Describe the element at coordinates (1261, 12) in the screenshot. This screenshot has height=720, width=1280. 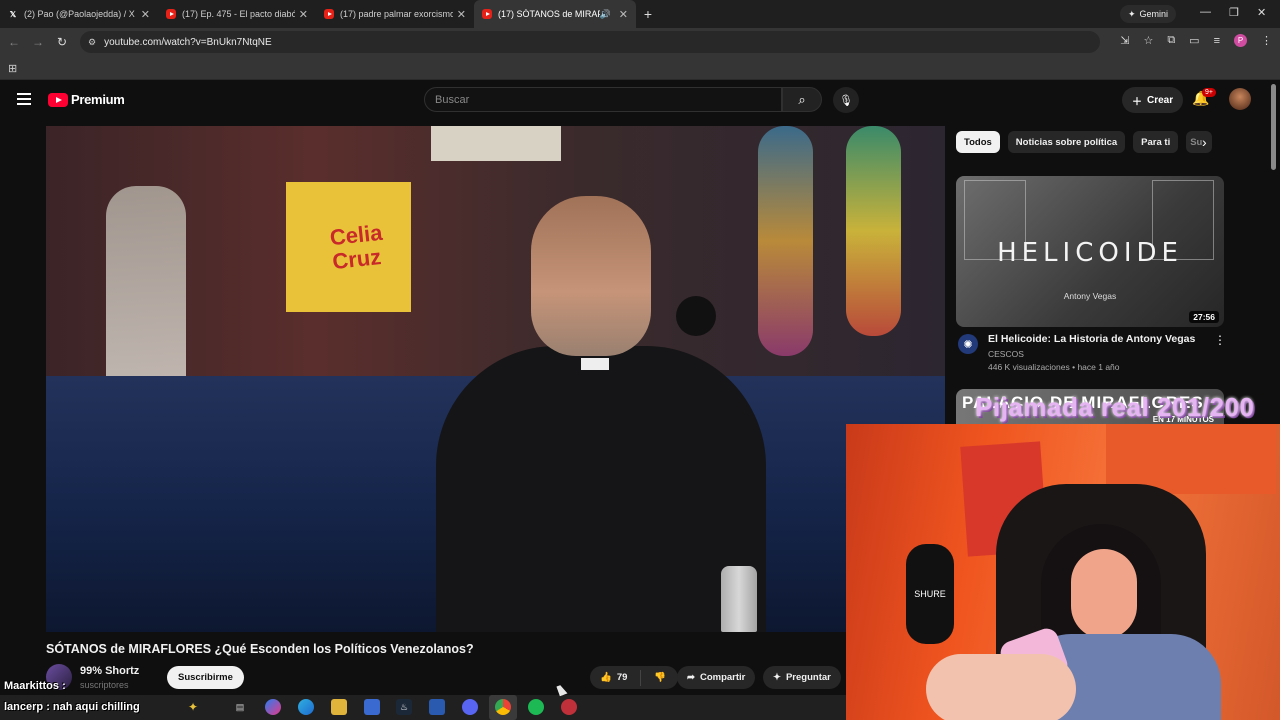
I see `close-window-icon: ✕` at that location.